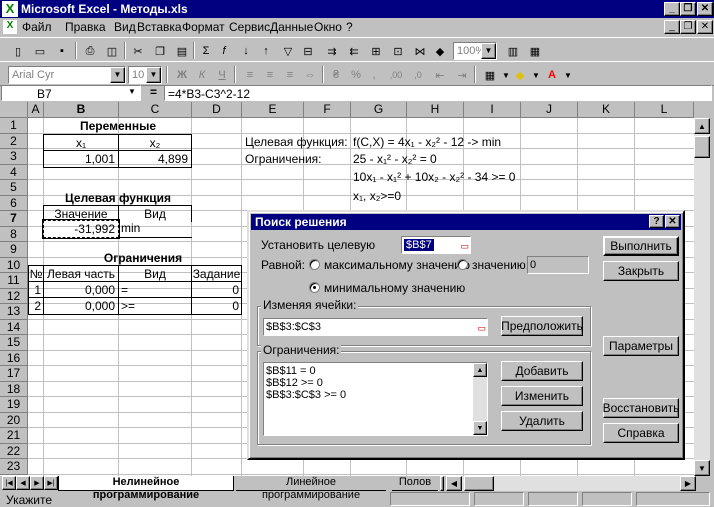 The image size is (714, 507). I want to click on objective-kind-cell: min, so click(155, 229).